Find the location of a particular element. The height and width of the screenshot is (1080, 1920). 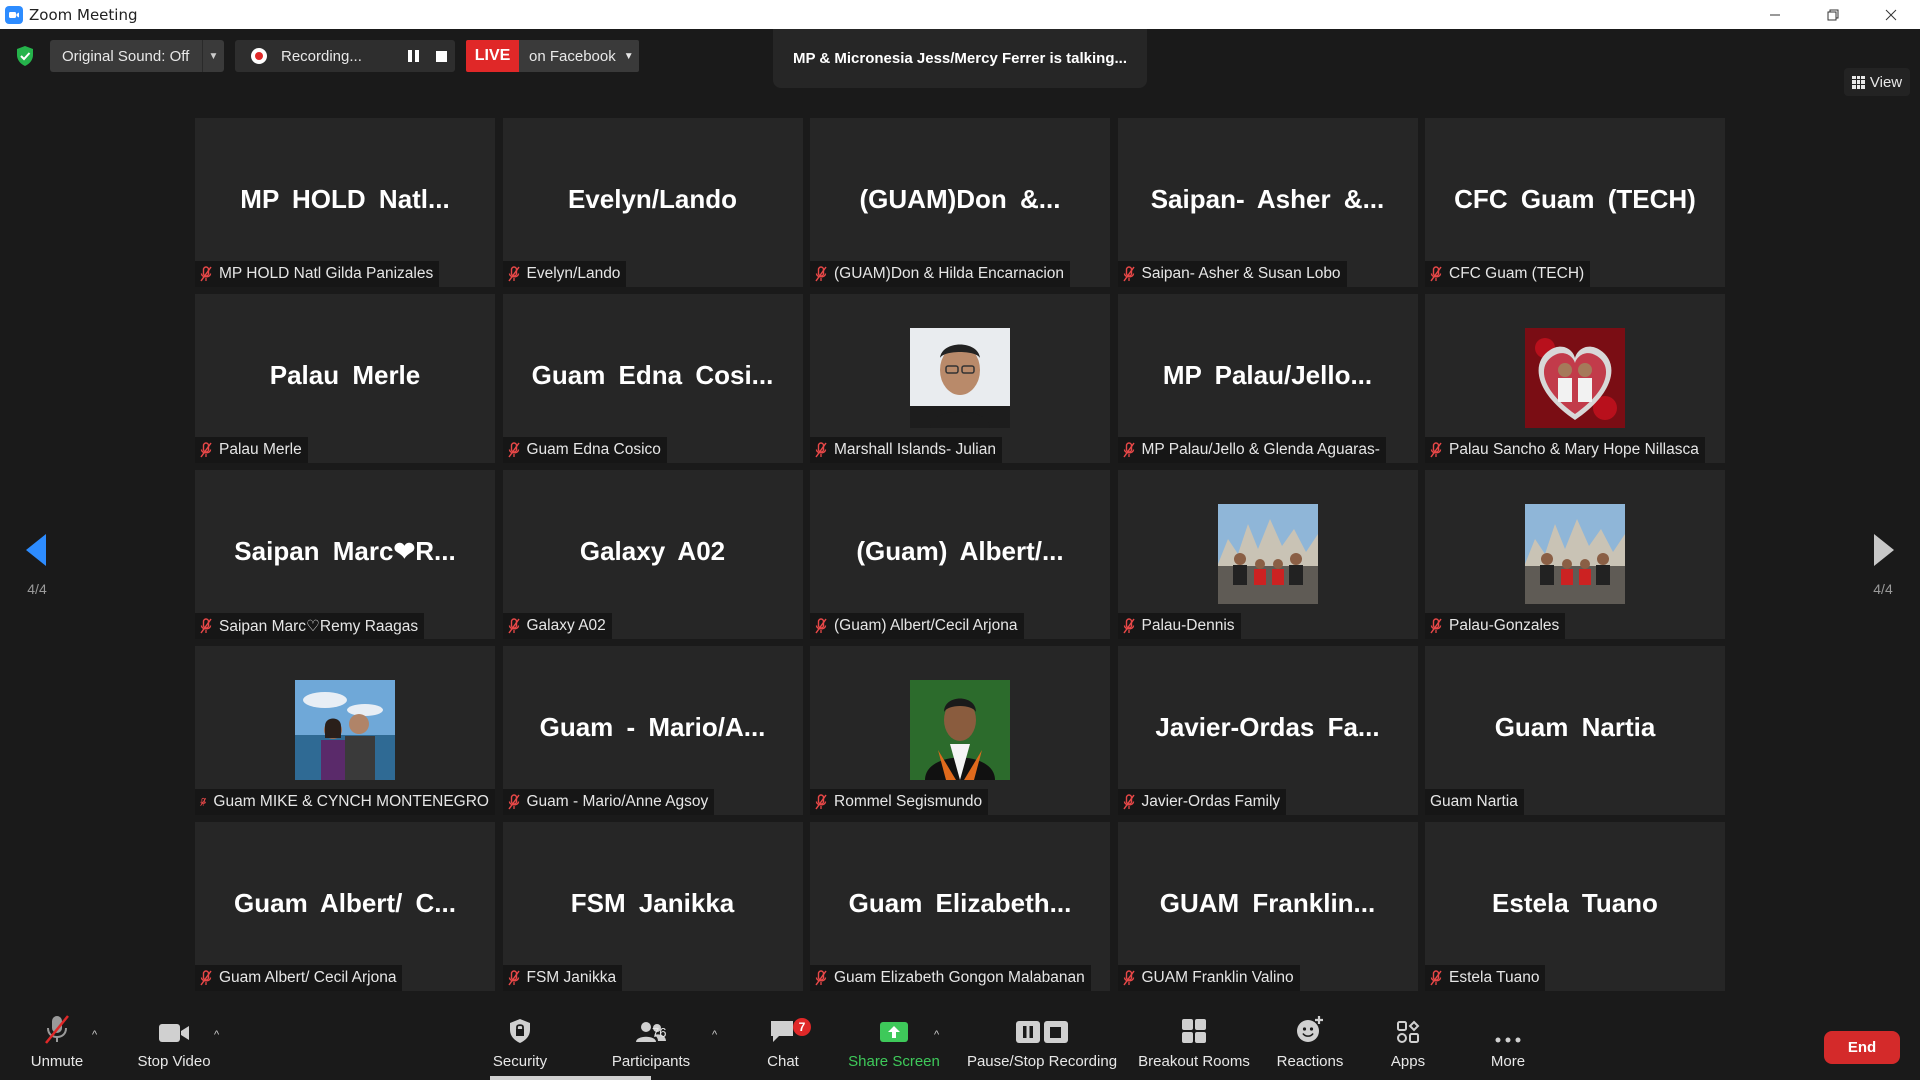

participant-tile: Galaxy A02 Galaxy A02 is located at coordinates (652, 554).